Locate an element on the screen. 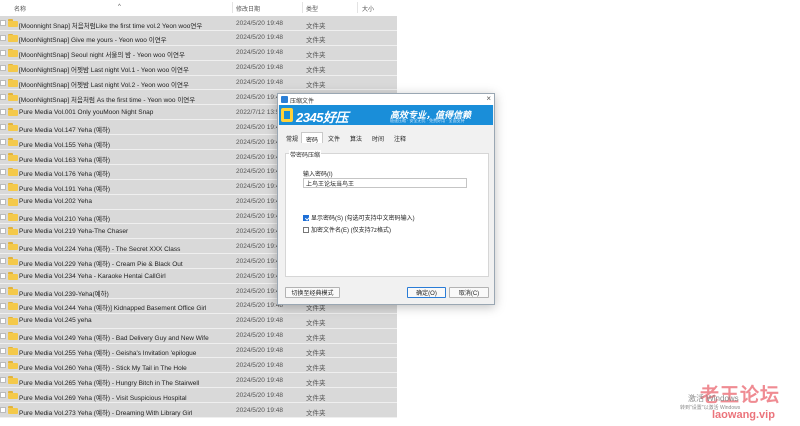 The width and height of the screenshot is (800, 426). show-password-option: 显示密码(S) (勾选可支持中文密码输入) is located at coordinates (359, 217).